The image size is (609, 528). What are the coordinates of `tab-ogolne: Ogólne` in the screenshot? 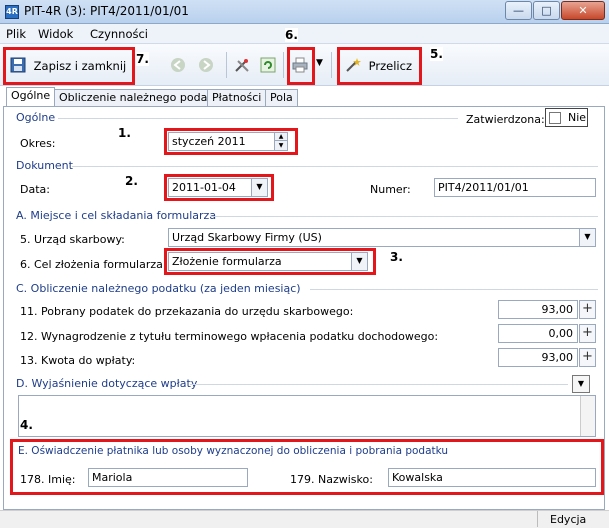 It's located at (31, 97).